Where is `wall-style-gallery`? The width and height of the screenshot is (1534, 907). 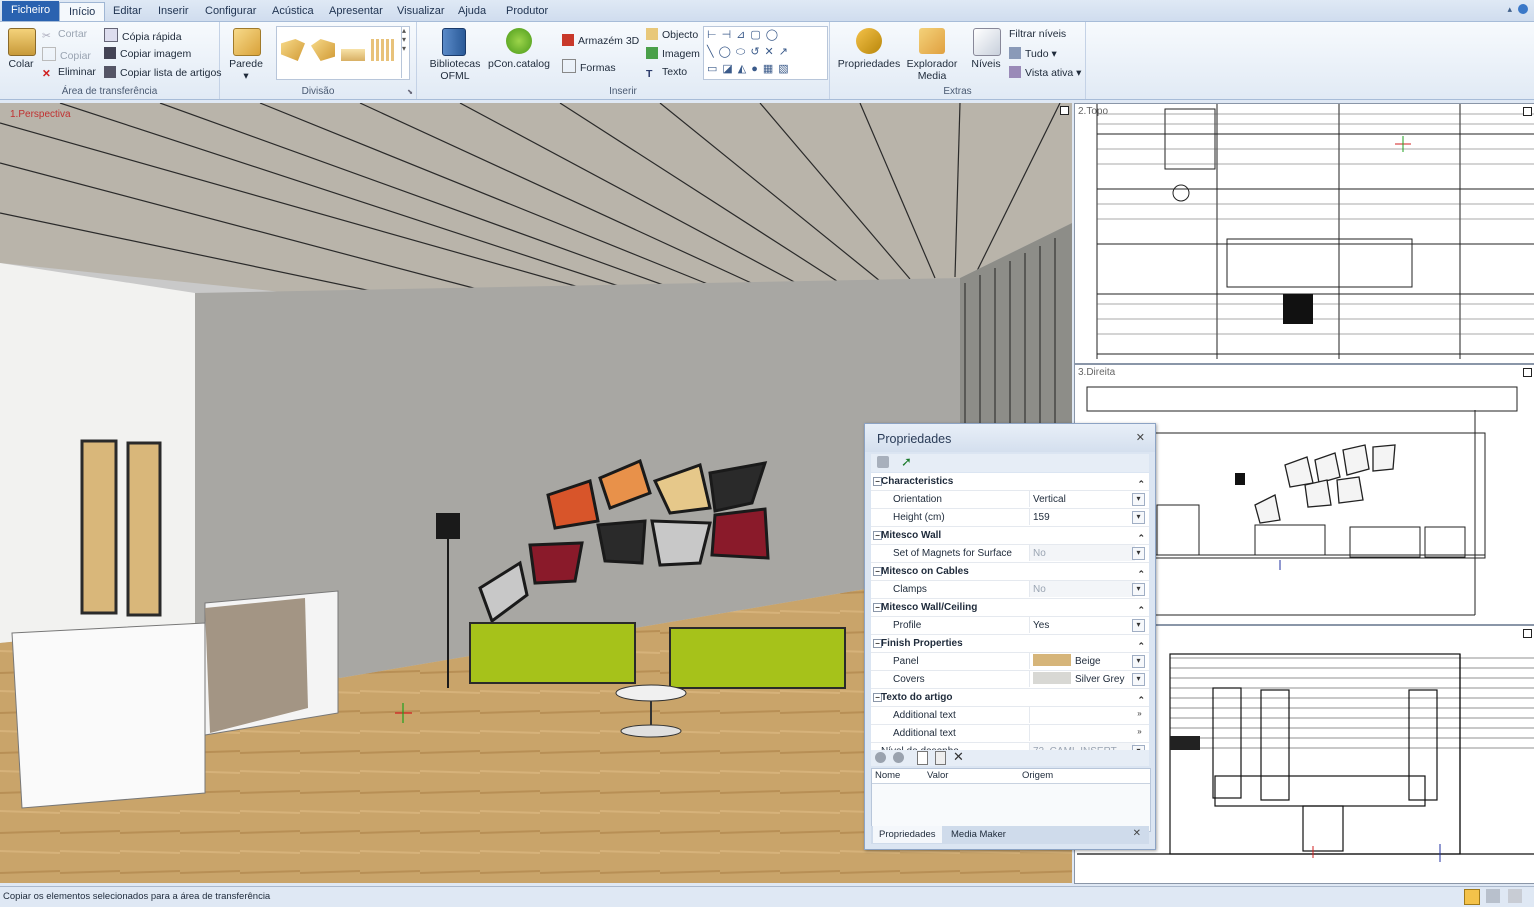
wall-style-gallery is located at coordinates (343, 53).